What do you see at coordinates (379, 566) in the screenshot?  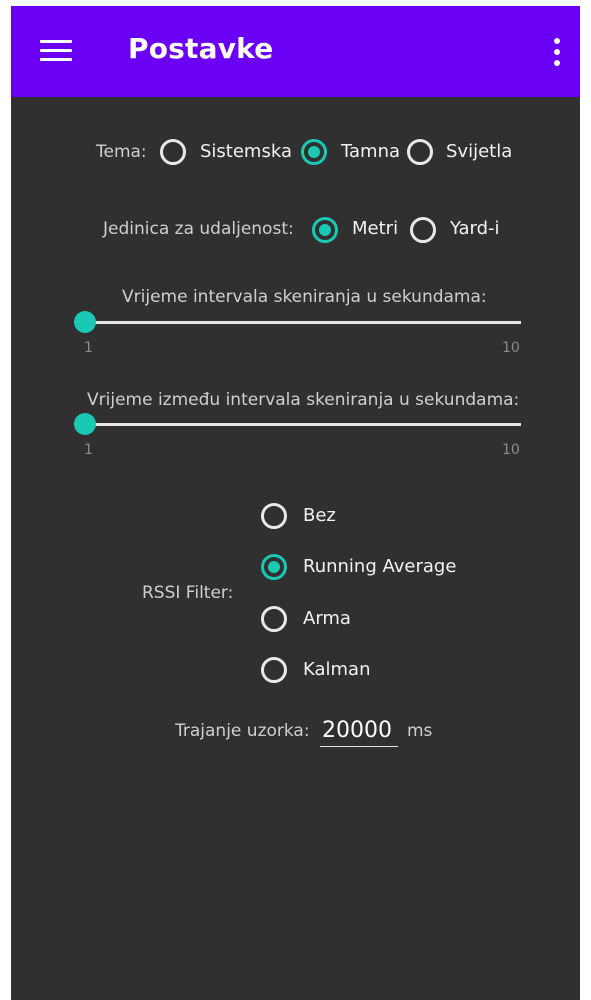 I see `rssi-option-running-average-label: Running Average` at bounding box center [379, 566].